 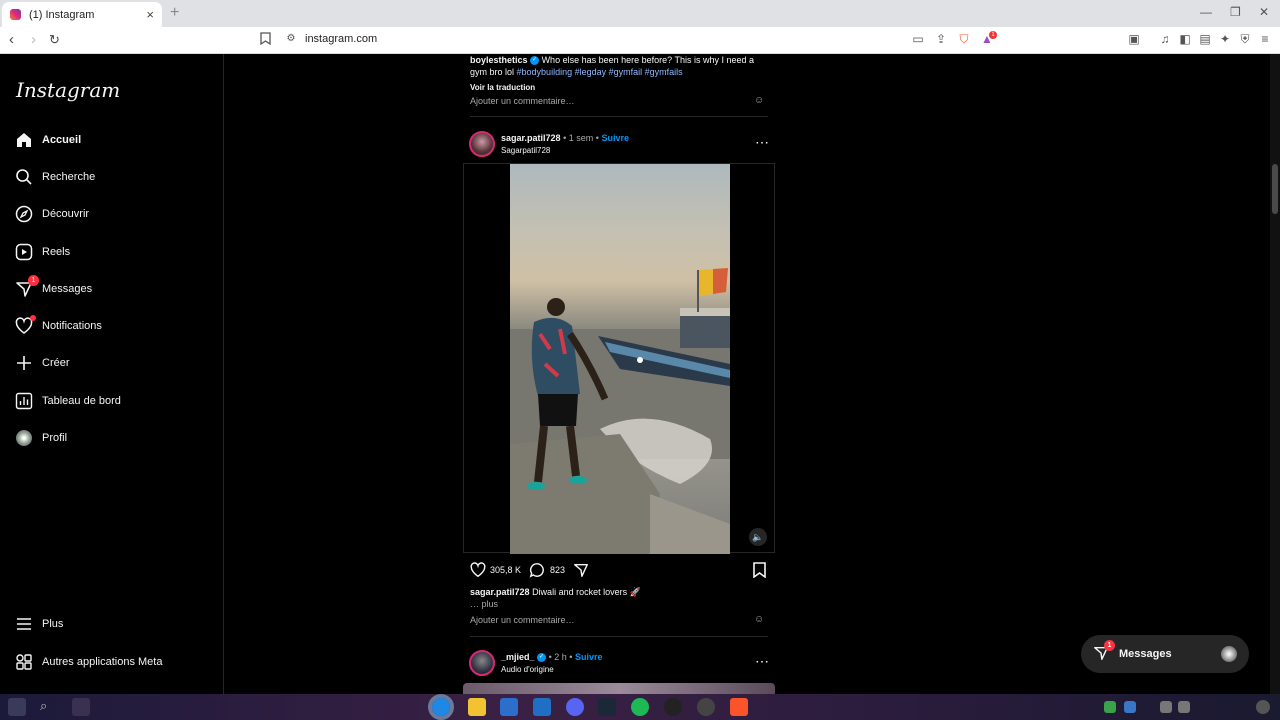 I want to click on comment-count: 823, so click(x=557, y=570).